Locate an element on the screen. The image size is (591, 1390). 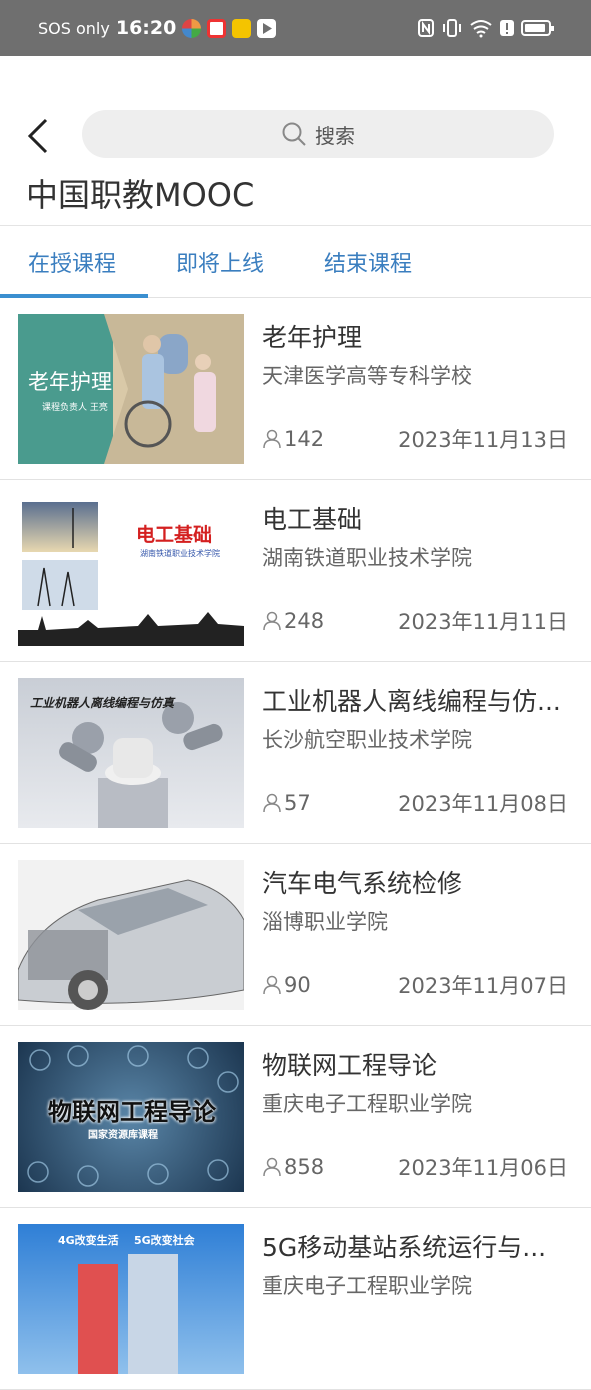
course-title: 电工基础 is located at coordinates (312, 519).